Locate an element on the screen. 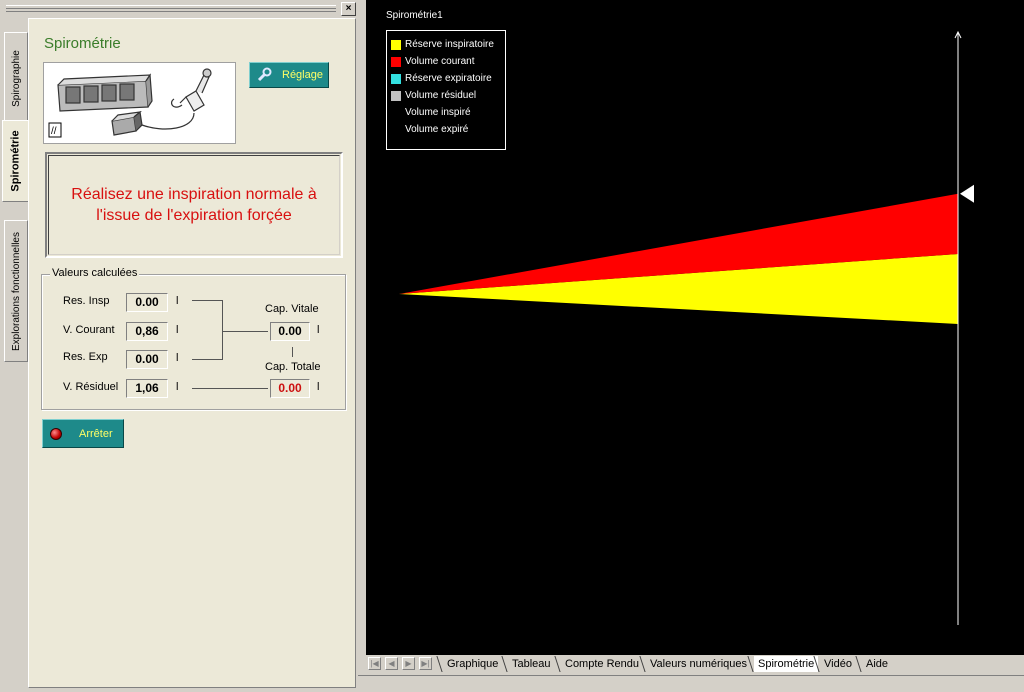  cap-vitale-value: 0.00 is located at coordinates (290, 331).